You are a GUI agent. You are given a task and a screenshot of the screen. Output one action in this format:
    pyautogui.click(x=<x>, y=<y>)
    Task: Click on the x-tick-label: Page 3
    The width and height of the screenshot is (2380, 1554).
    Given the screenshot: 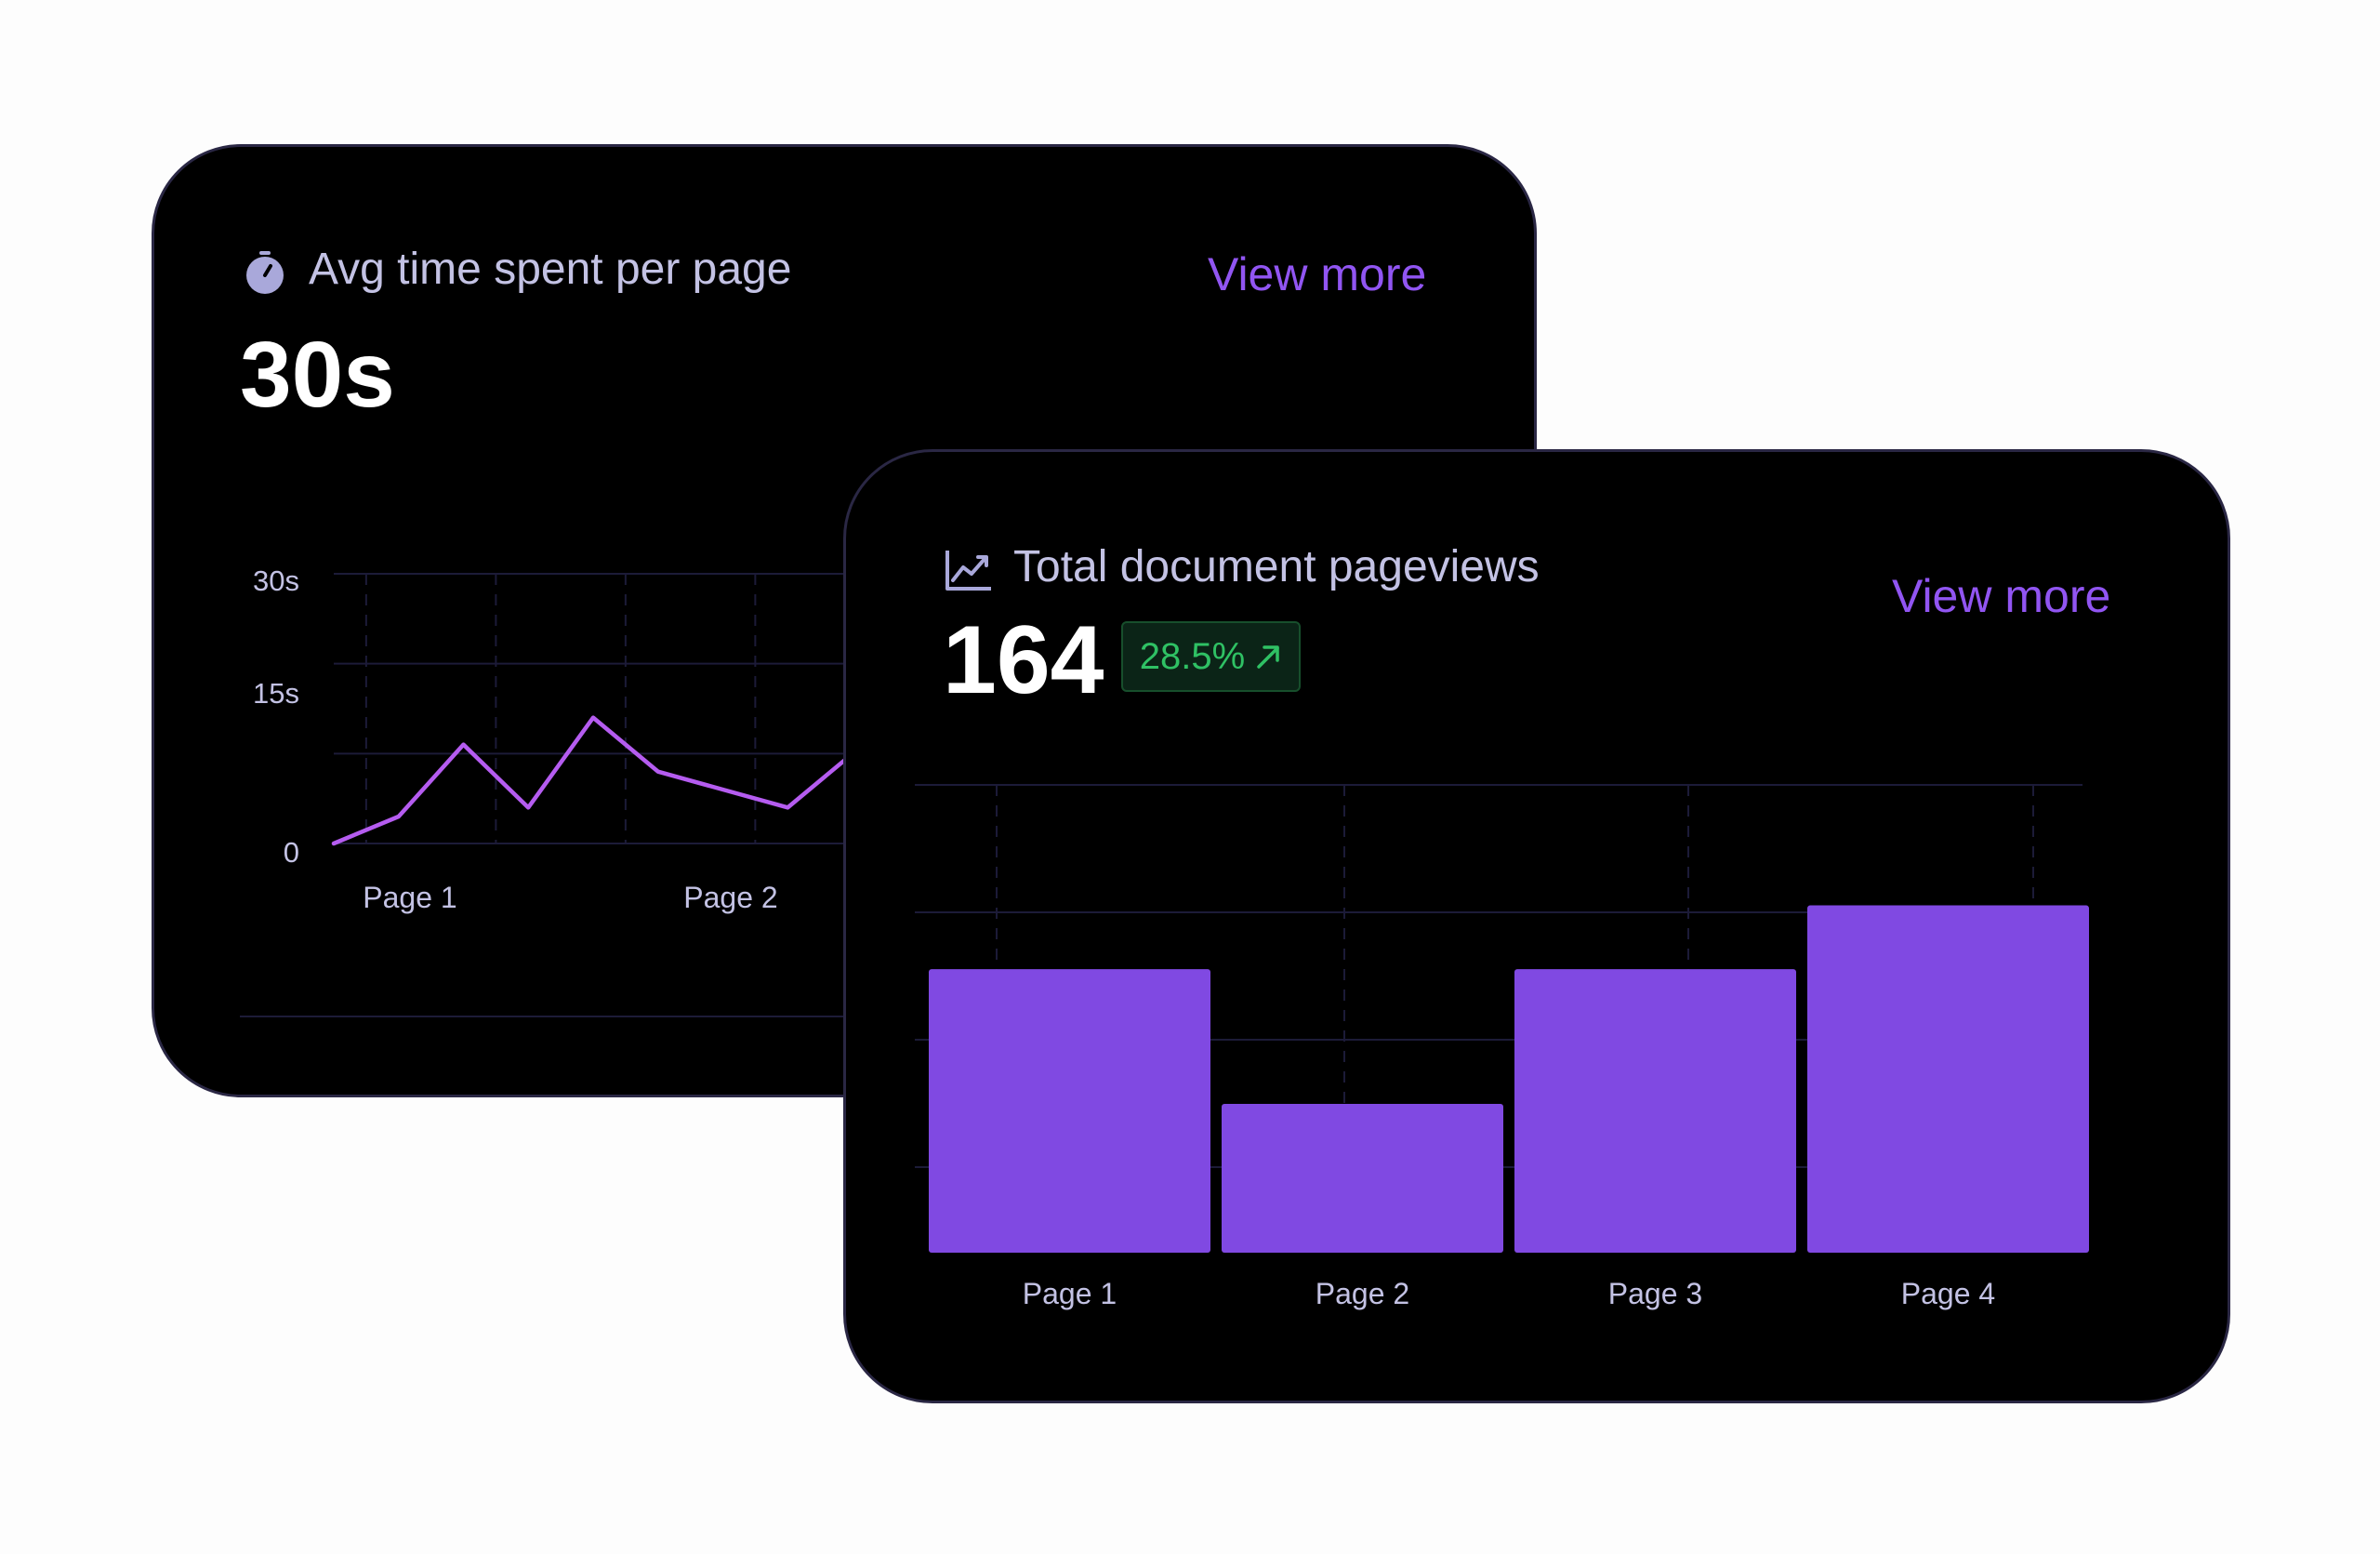 What is the action you would take?
    pyautogui.click(x=1655, y=1294)
    